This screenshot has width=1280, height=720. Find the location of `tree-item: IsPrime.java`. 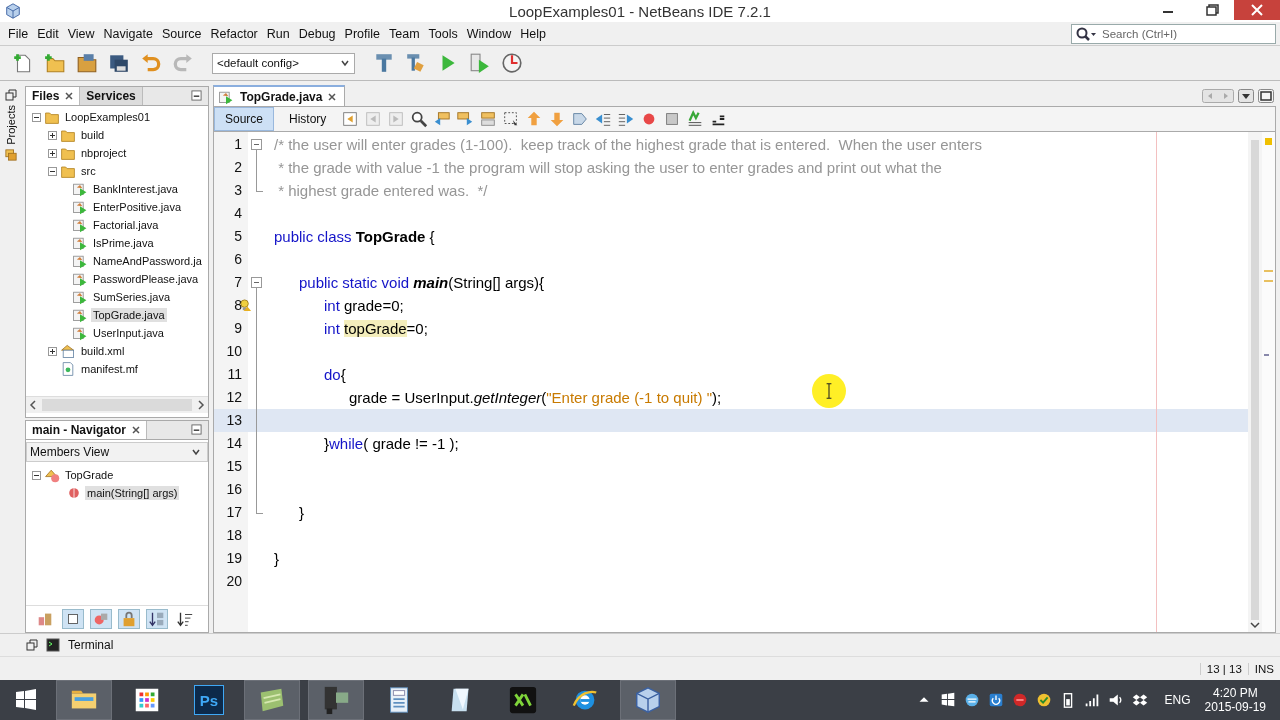

tree-item: IsPrime.java is located at coordinates (123, 243).